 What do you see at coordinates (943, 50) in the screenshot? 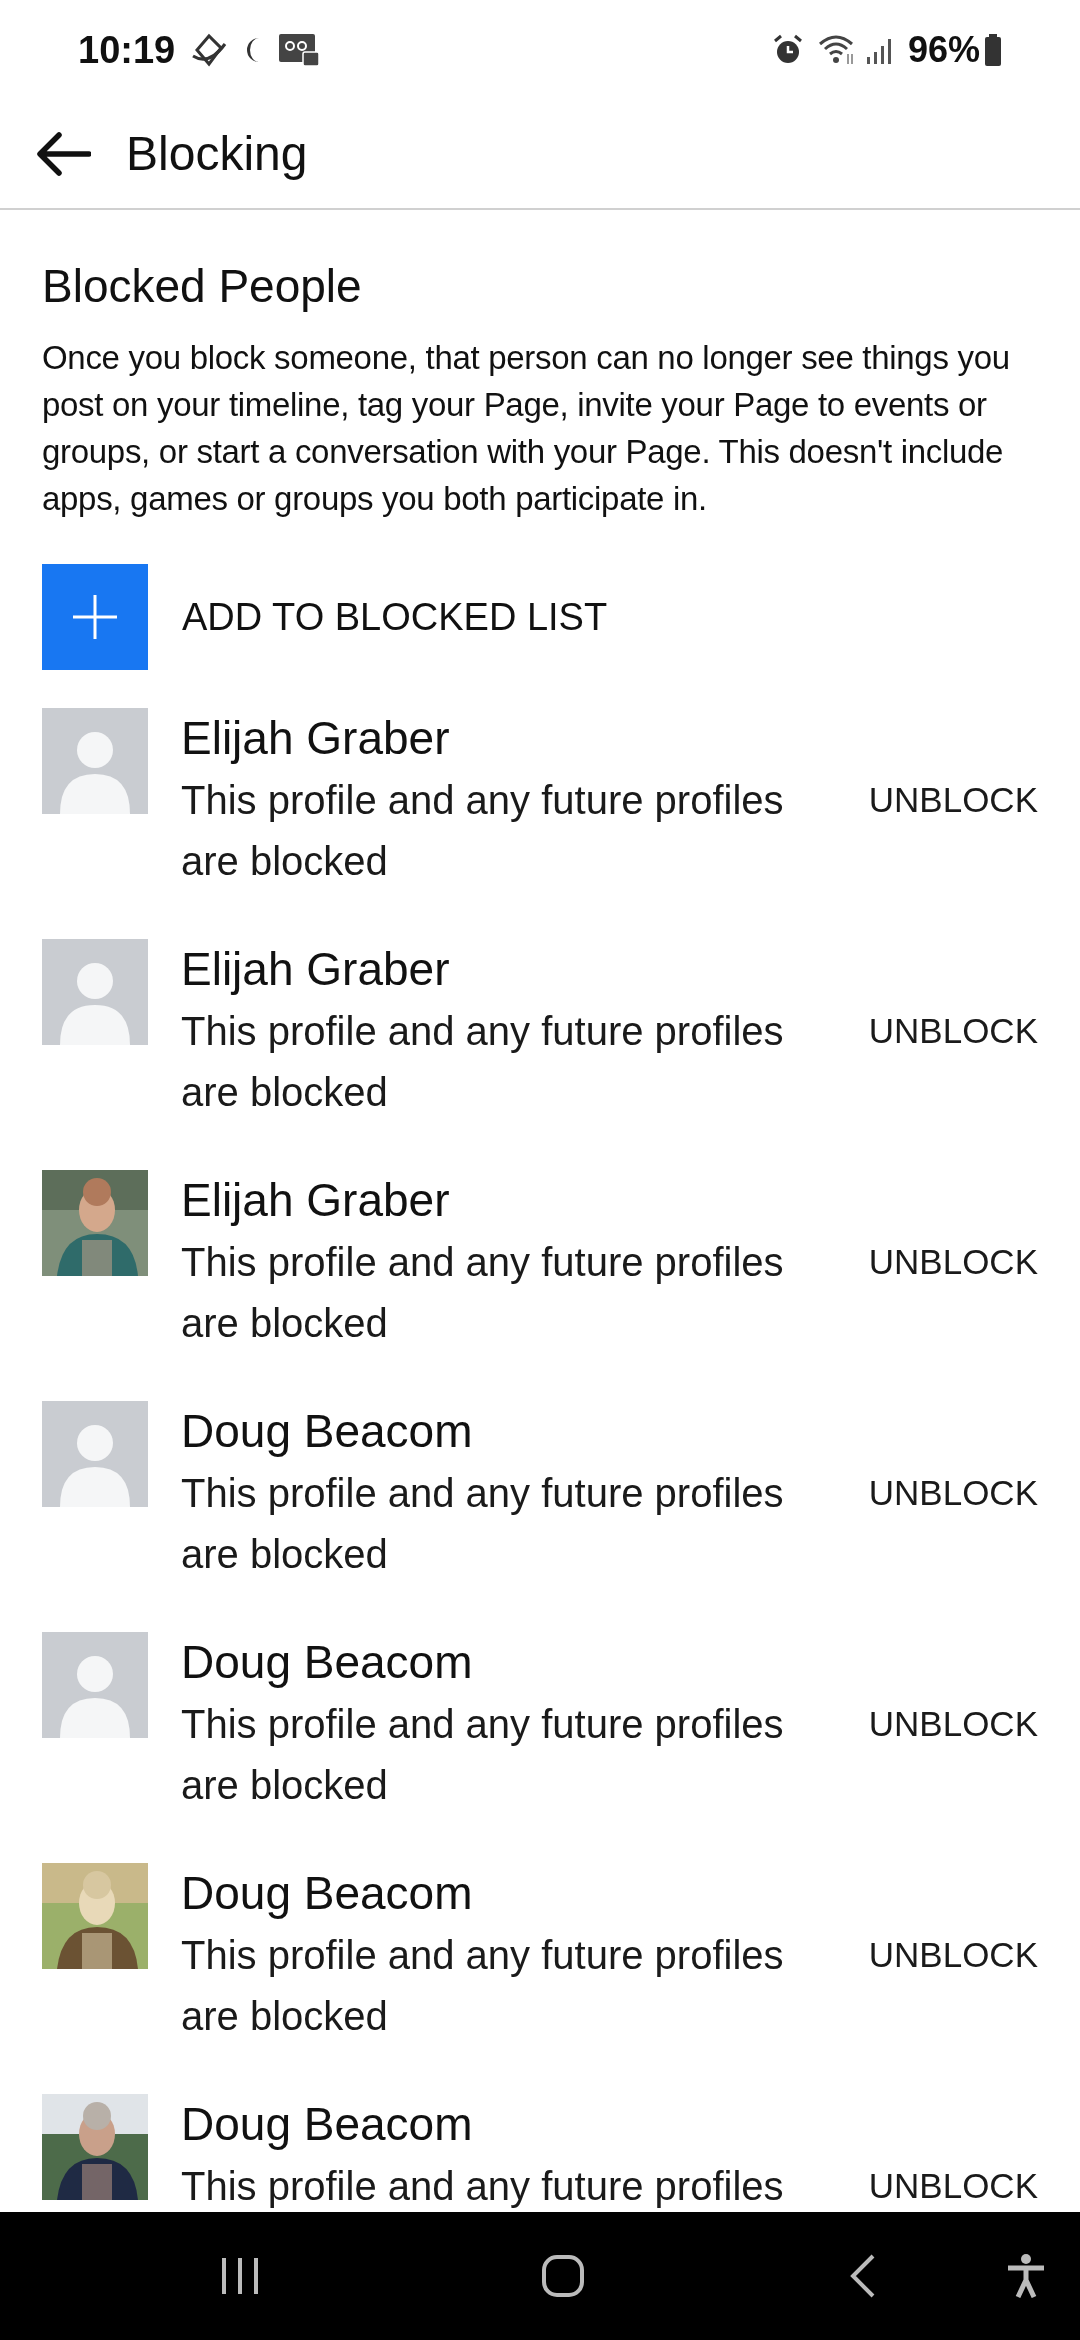
I see `battery-percent: 96%` at bounding box center [943, 50].